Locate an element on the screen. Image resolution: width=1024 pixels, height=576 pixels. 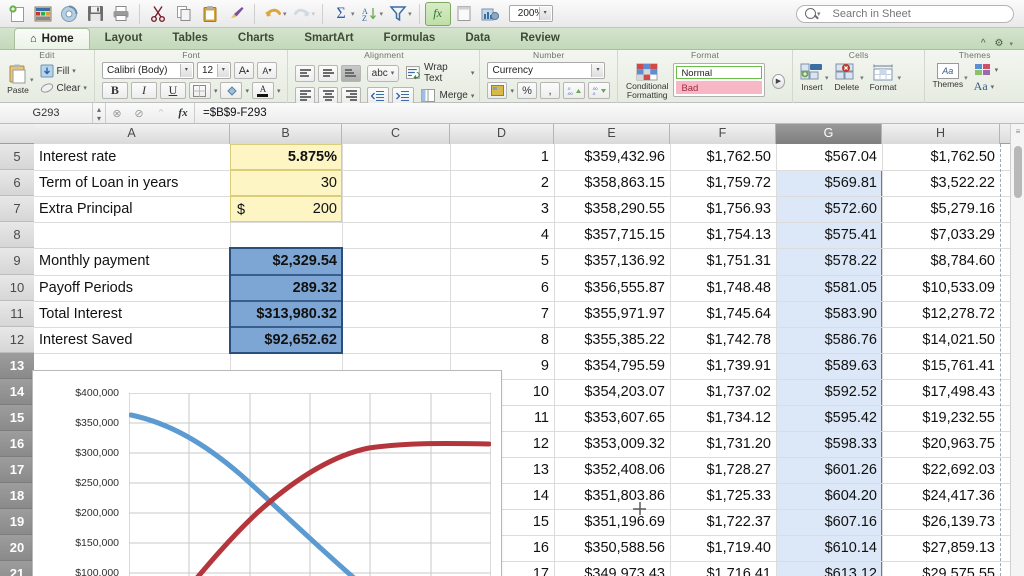
cell-f15: $1,734.12 is located at coordinates (723, 418).